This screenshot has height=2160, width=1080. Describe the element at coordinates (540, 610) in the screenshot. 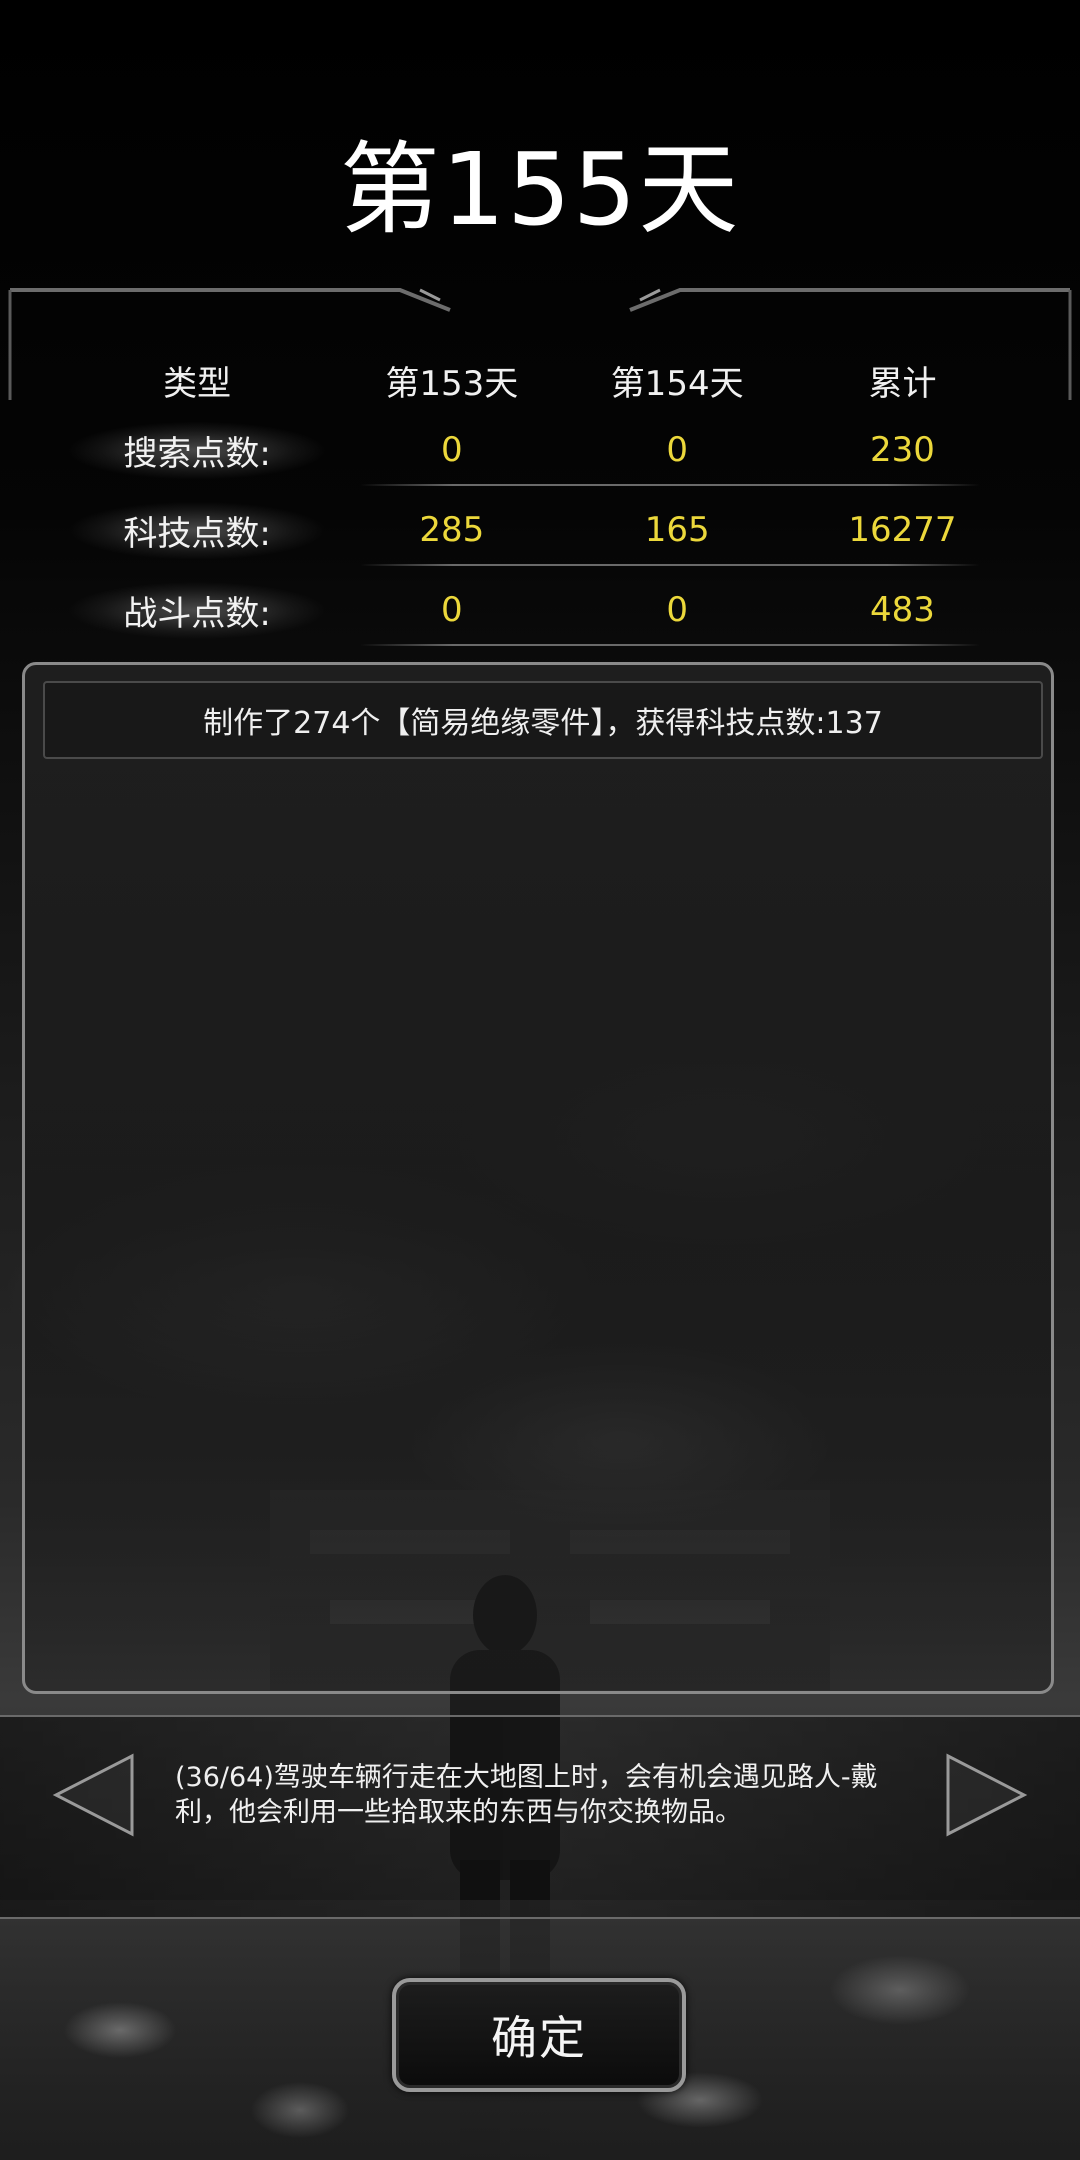

I see `stats-row-combat: 战斗点数: 0 0 483` at that location.